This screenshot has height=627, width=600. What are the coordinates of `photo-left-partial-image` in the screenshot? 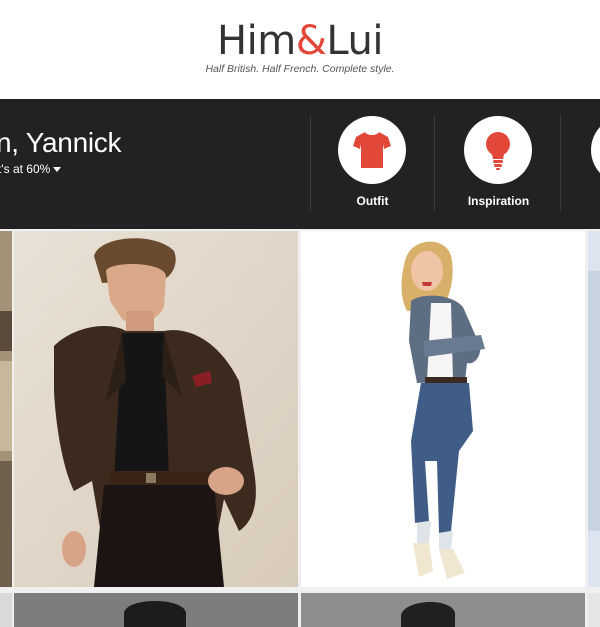 It's located at (6, 409).